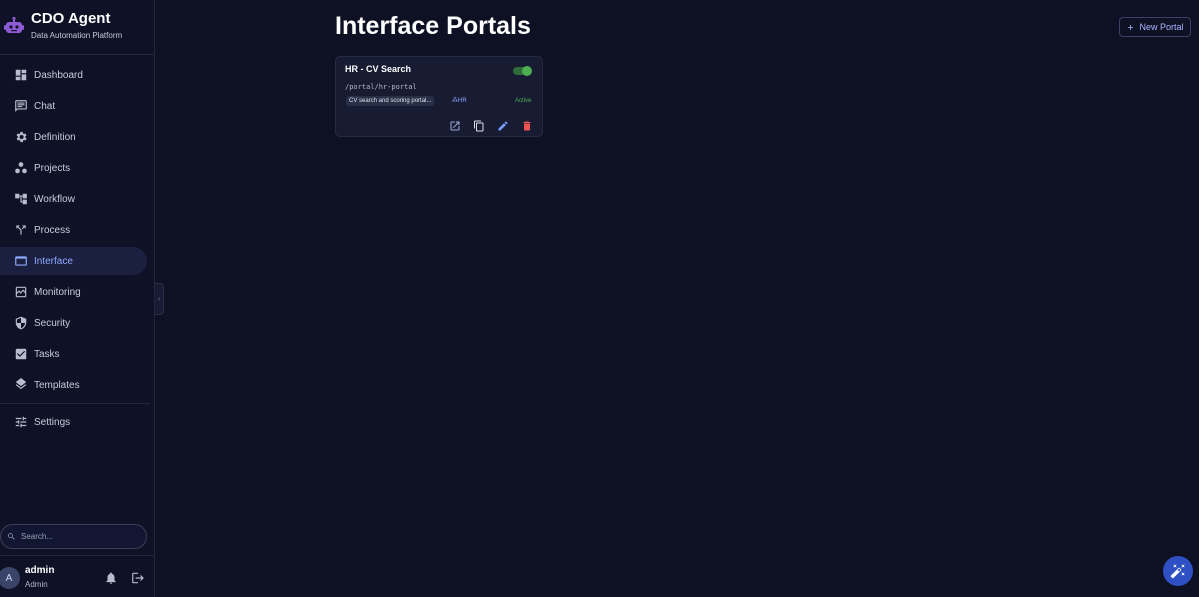 This screenshot has width=1199, height=597. I want to click on checkbox-icon, so click(21, 354).